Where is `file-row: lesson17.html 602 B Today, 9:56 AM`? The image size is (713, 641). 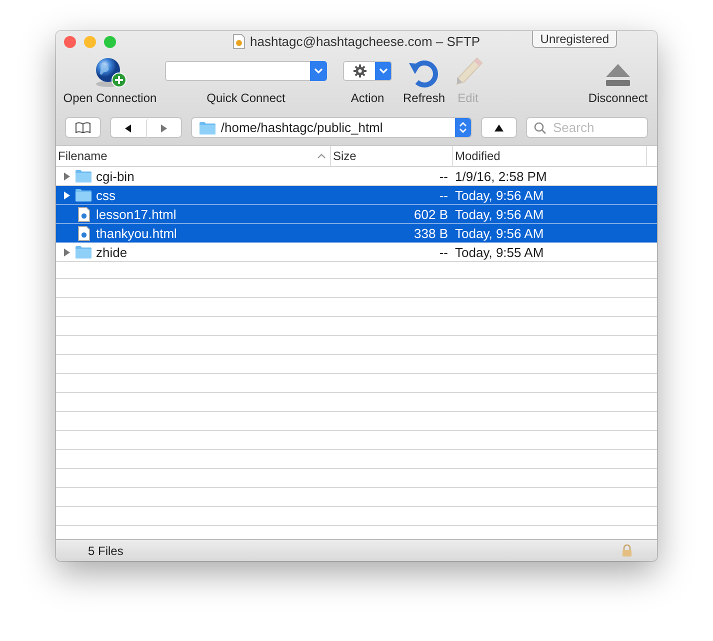 file-row: lesson17.html 602 B Today, 9:56 AM is located at coordinates (356, 214).